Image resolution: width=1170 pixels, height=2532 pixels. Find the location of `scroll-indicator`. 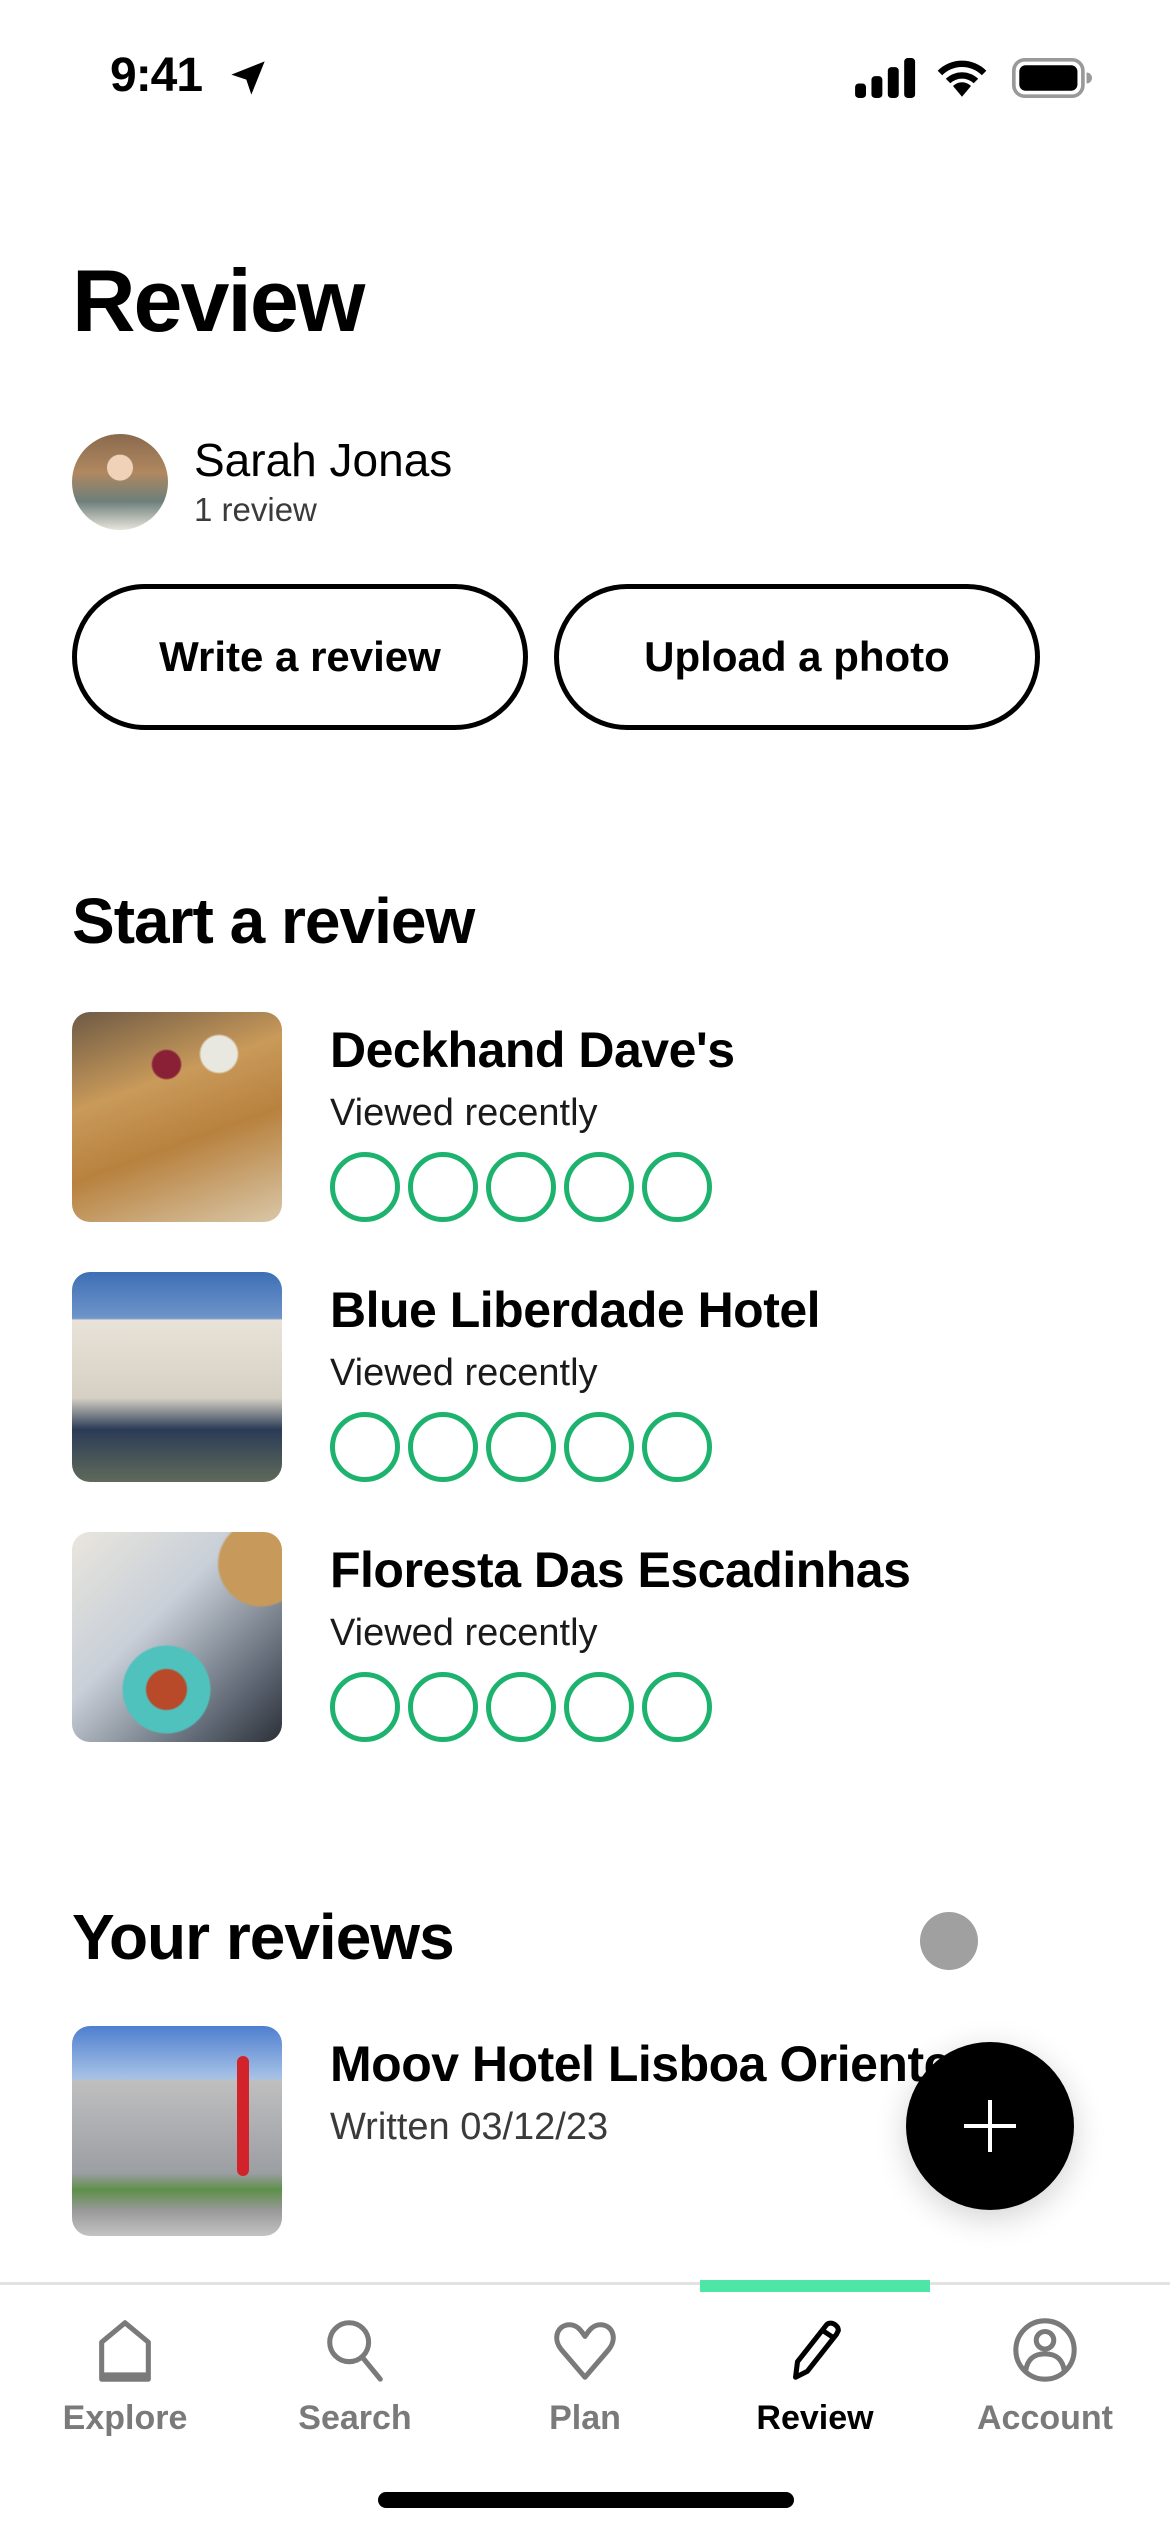

scroll-indicator is located at coordinates (949, 1941).